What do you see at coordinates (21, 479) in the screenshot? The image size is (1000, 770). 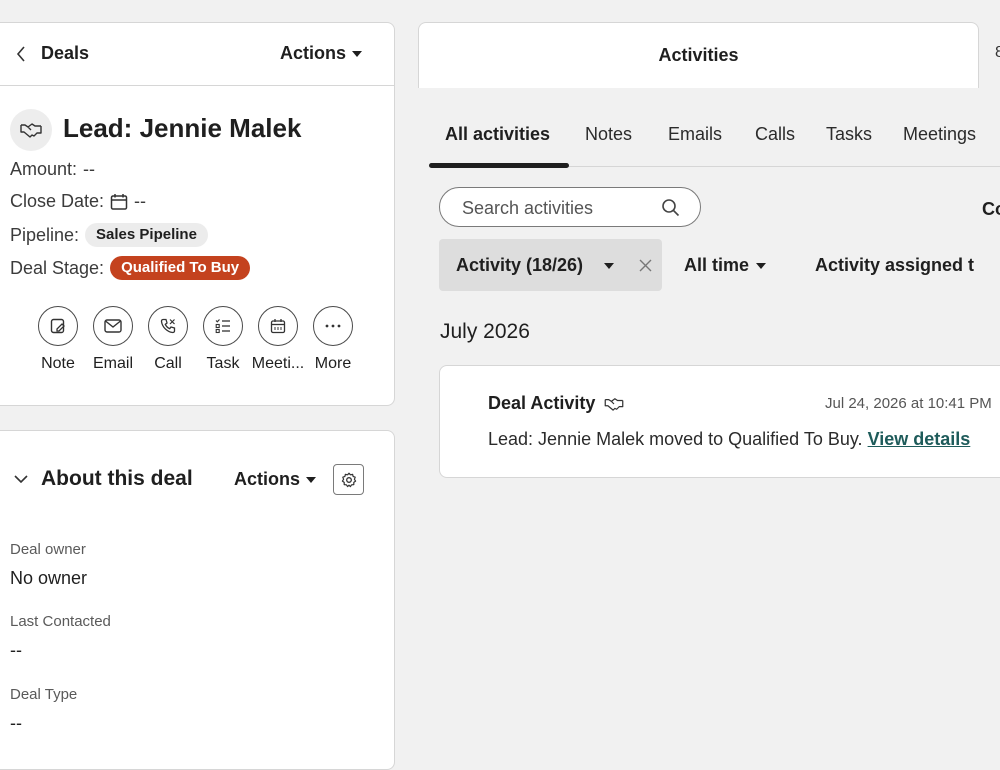 I see `collapse-chevron-icon` at bounding box center [21, 479].